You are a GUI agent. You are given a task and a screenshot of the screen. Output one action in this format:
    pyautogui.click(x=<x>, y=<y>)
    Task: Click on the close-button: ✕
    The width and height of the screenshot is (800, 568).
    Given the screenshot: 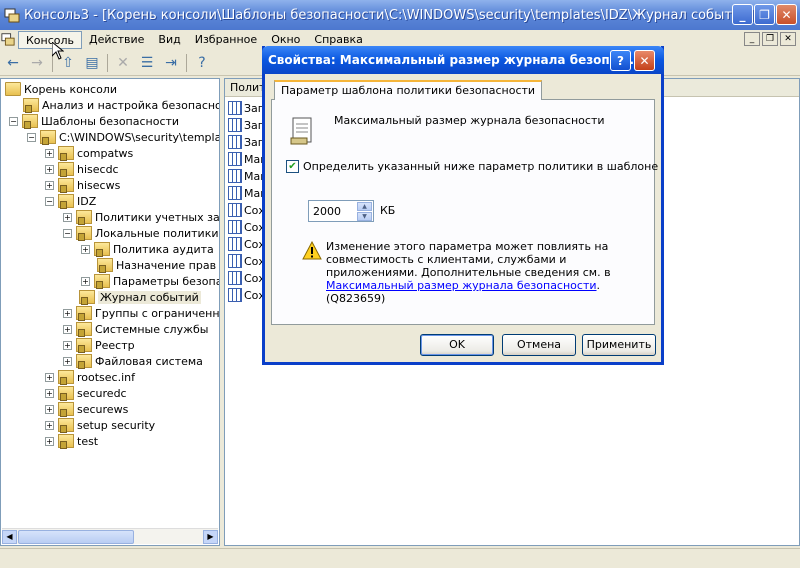 What is the action you would take?
    pyautogui.click(x=786, y=14)
    